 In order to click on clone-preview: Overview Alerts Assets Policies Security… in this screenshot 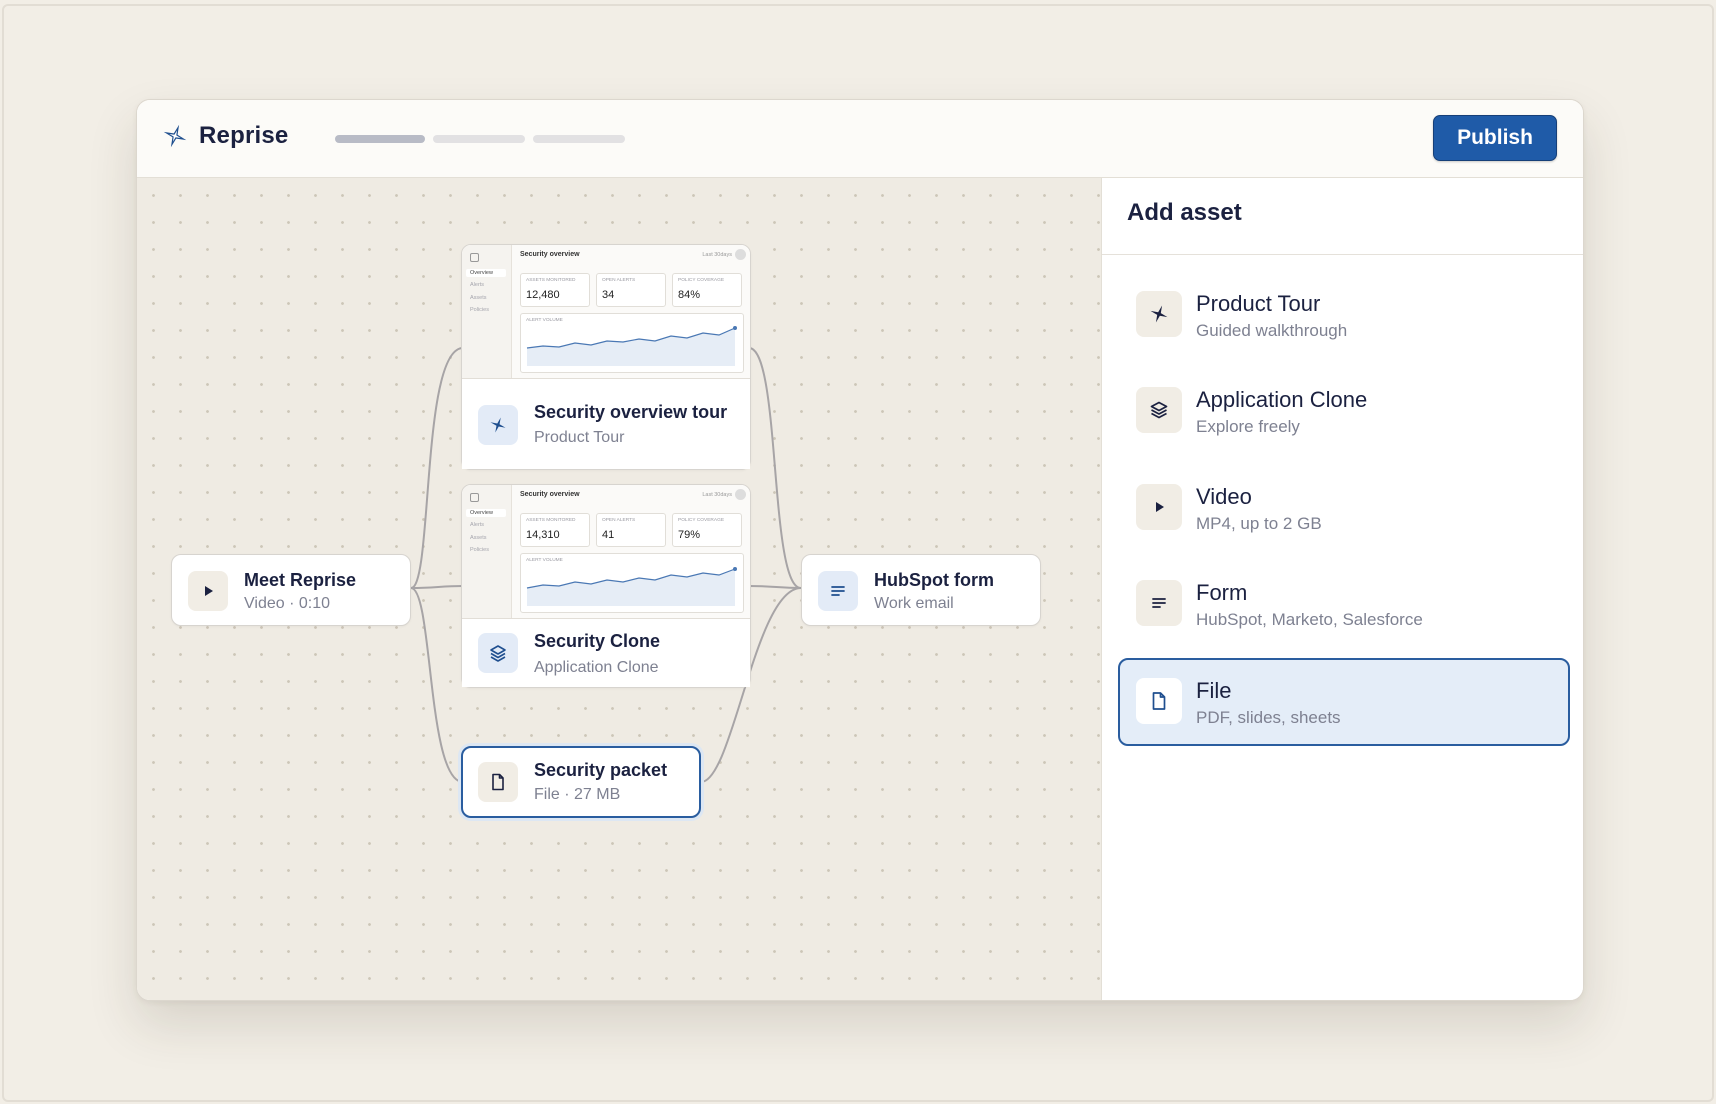, I will do `click(606, 552)`.